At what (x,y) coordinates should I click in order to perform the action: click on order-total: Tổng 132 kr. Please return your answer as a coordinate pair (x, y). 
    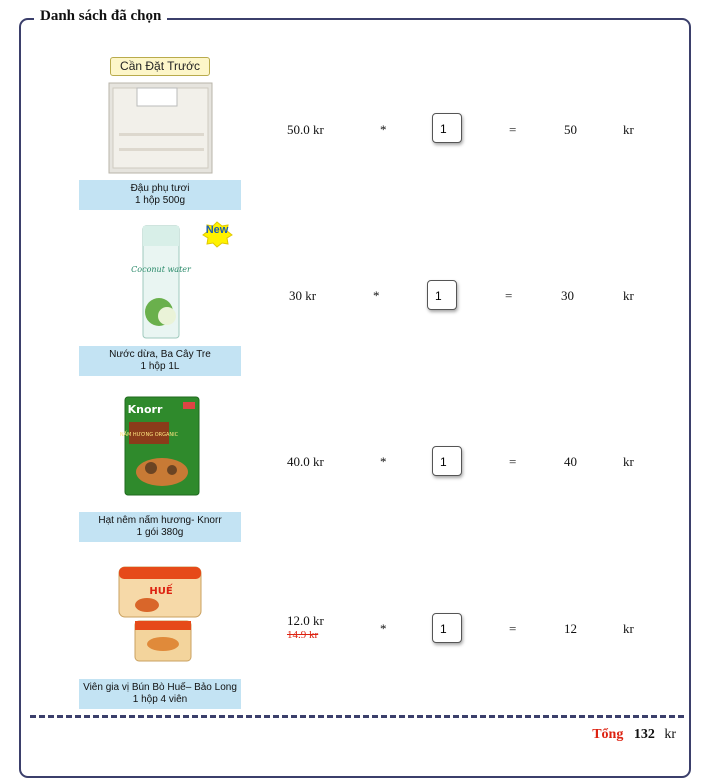
    Looking at the image, I should click on (634, 735).